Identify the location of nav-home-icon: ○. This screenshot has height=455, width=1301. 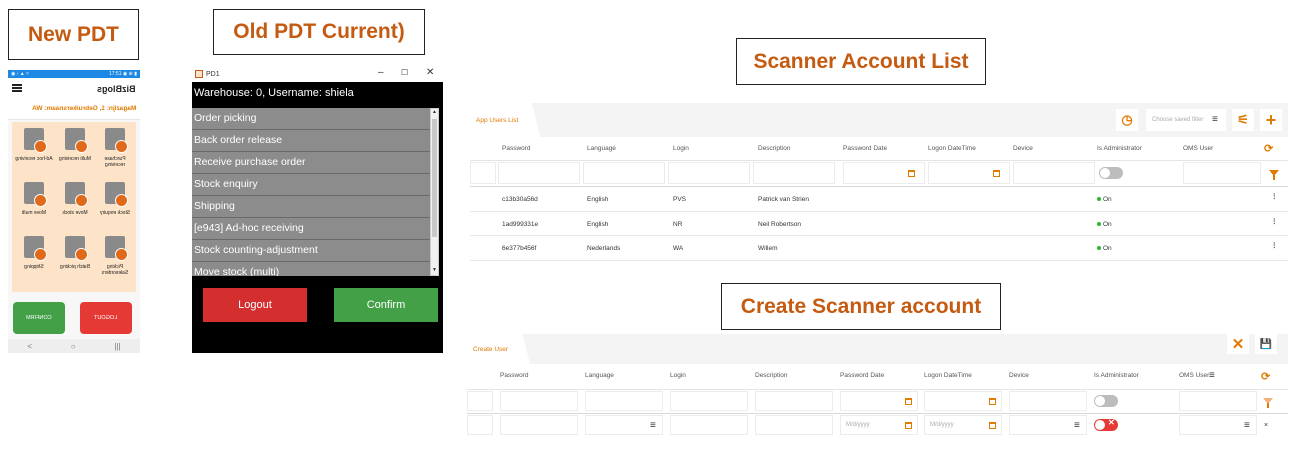
(73, 346).